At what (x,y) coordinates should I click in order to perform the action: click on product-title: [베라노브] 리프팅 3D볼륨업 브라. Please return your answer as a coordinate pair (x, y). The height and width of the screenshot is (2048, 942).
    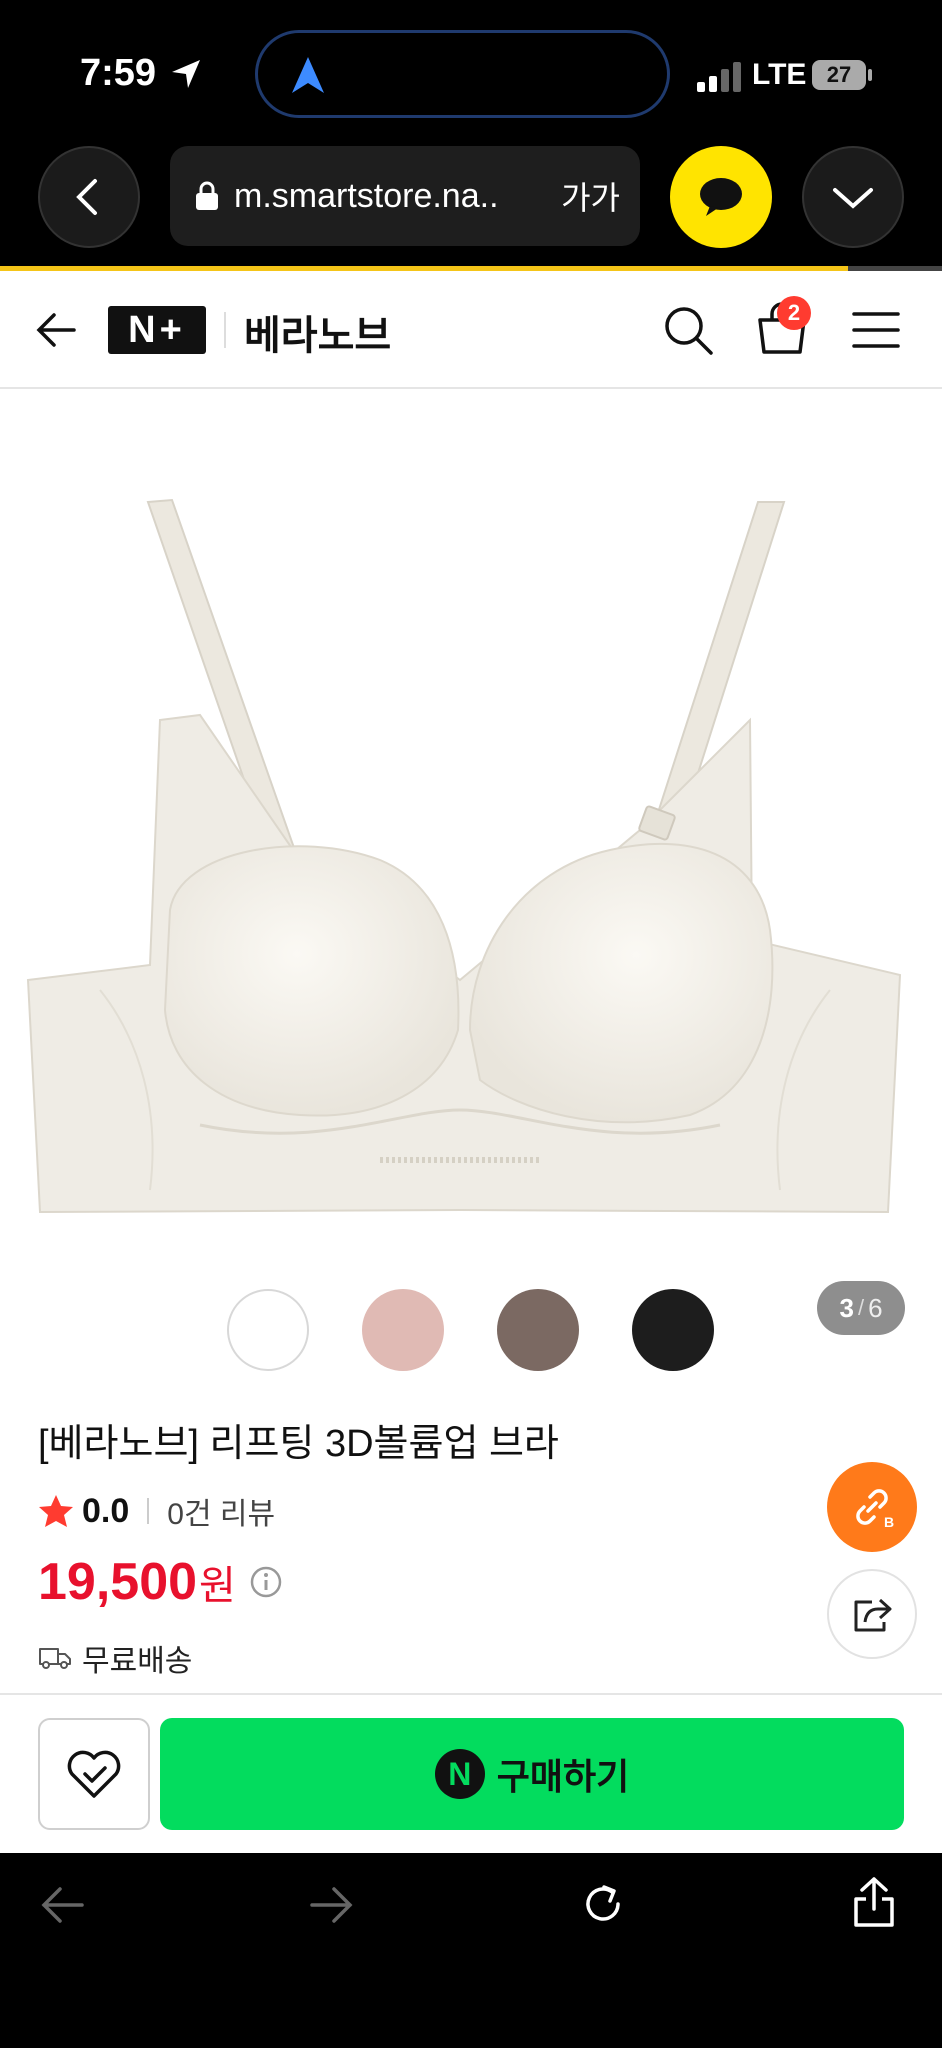
    Looking at the image, I should click on (298, 1444).